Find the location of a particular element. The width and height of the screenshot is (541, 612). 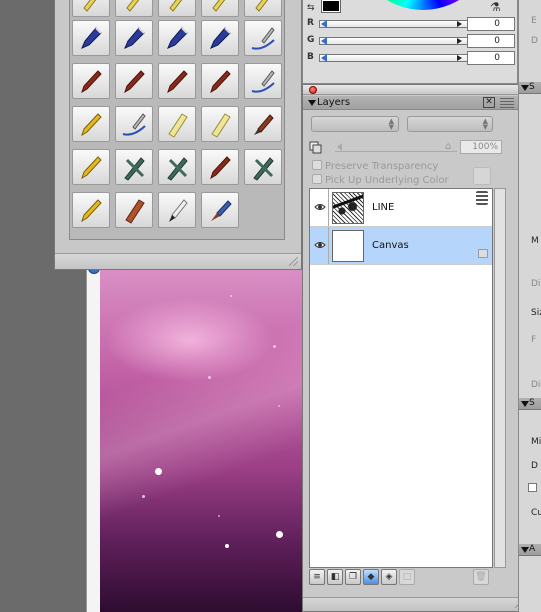

pick-up-underlying-color-label: Pick Up Underlying Color is located at coordinates (387, 180).